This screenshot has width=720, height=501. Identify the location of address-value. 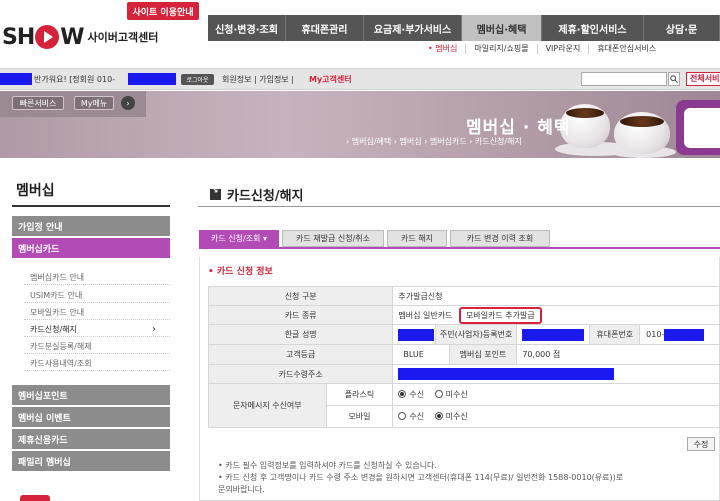
(556, 374).